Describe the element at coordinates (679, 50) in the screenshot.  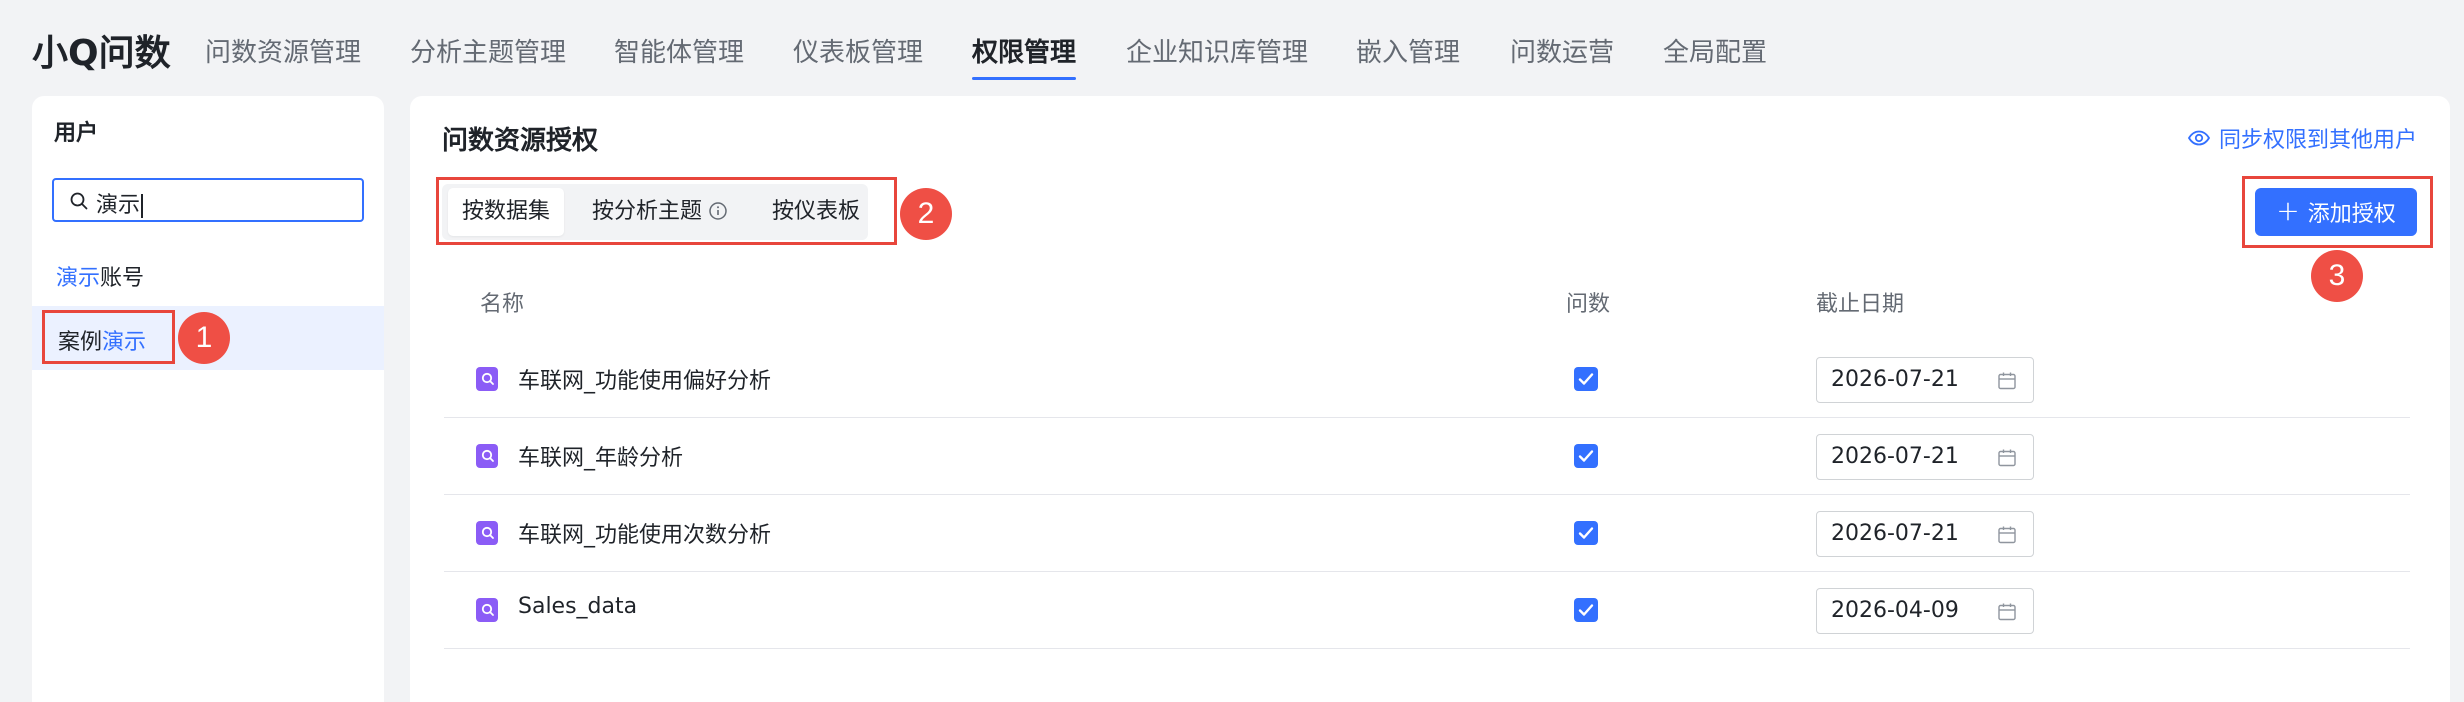
I see `nav-item-agent-management: 智能体管理` at that location.